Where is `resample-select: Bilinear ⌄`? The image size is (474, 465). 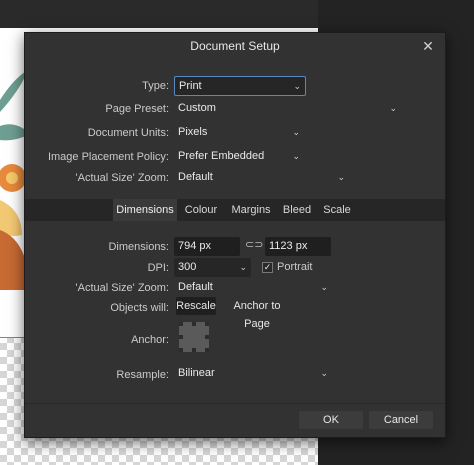
resample-select: Bilinear ⌄ is located at coordinates (253, 373).